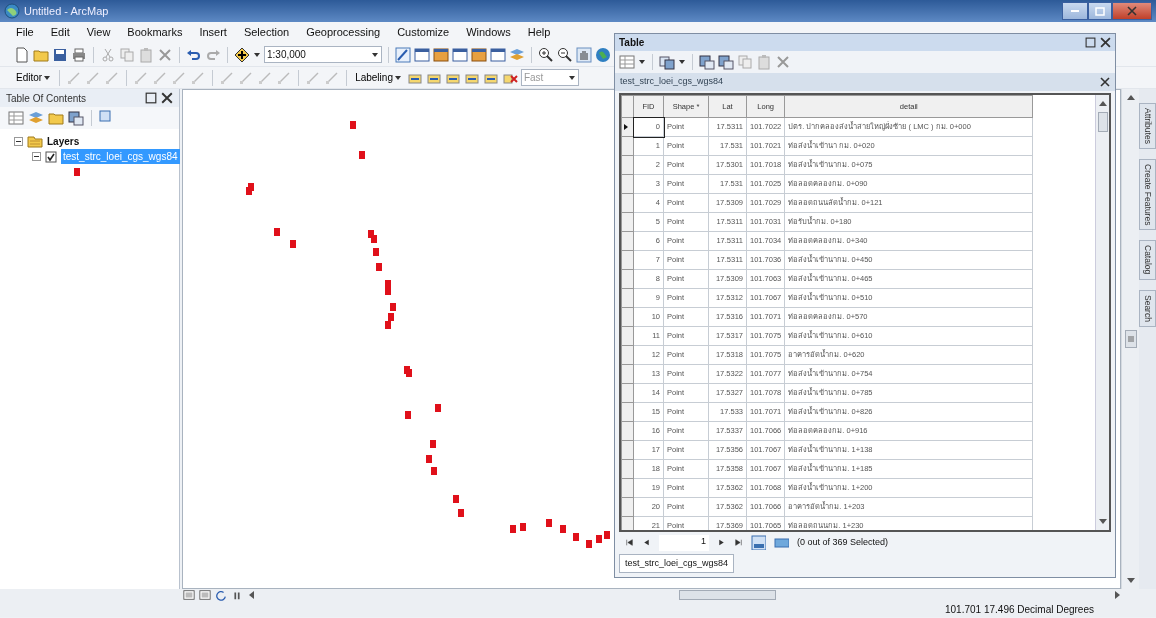  I want to click on scissors-icon, so click(108, 54).